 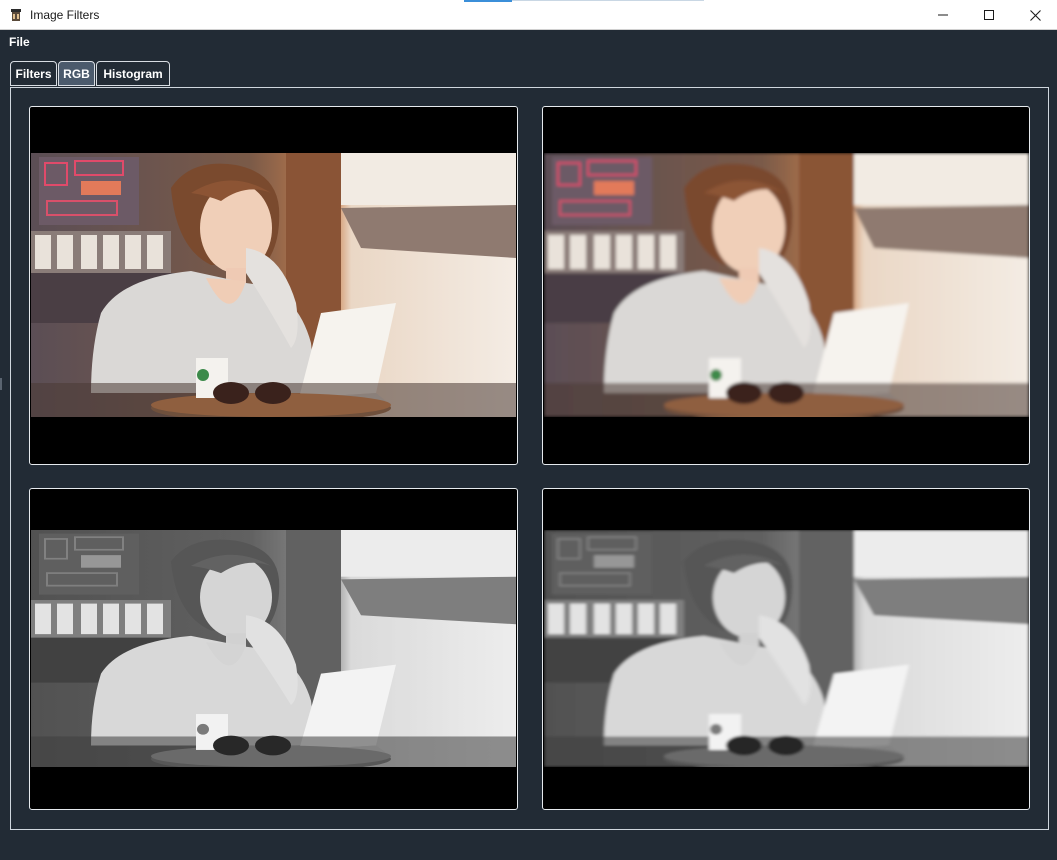 I want to click on minimize-icon, so click(x=943, y=15).